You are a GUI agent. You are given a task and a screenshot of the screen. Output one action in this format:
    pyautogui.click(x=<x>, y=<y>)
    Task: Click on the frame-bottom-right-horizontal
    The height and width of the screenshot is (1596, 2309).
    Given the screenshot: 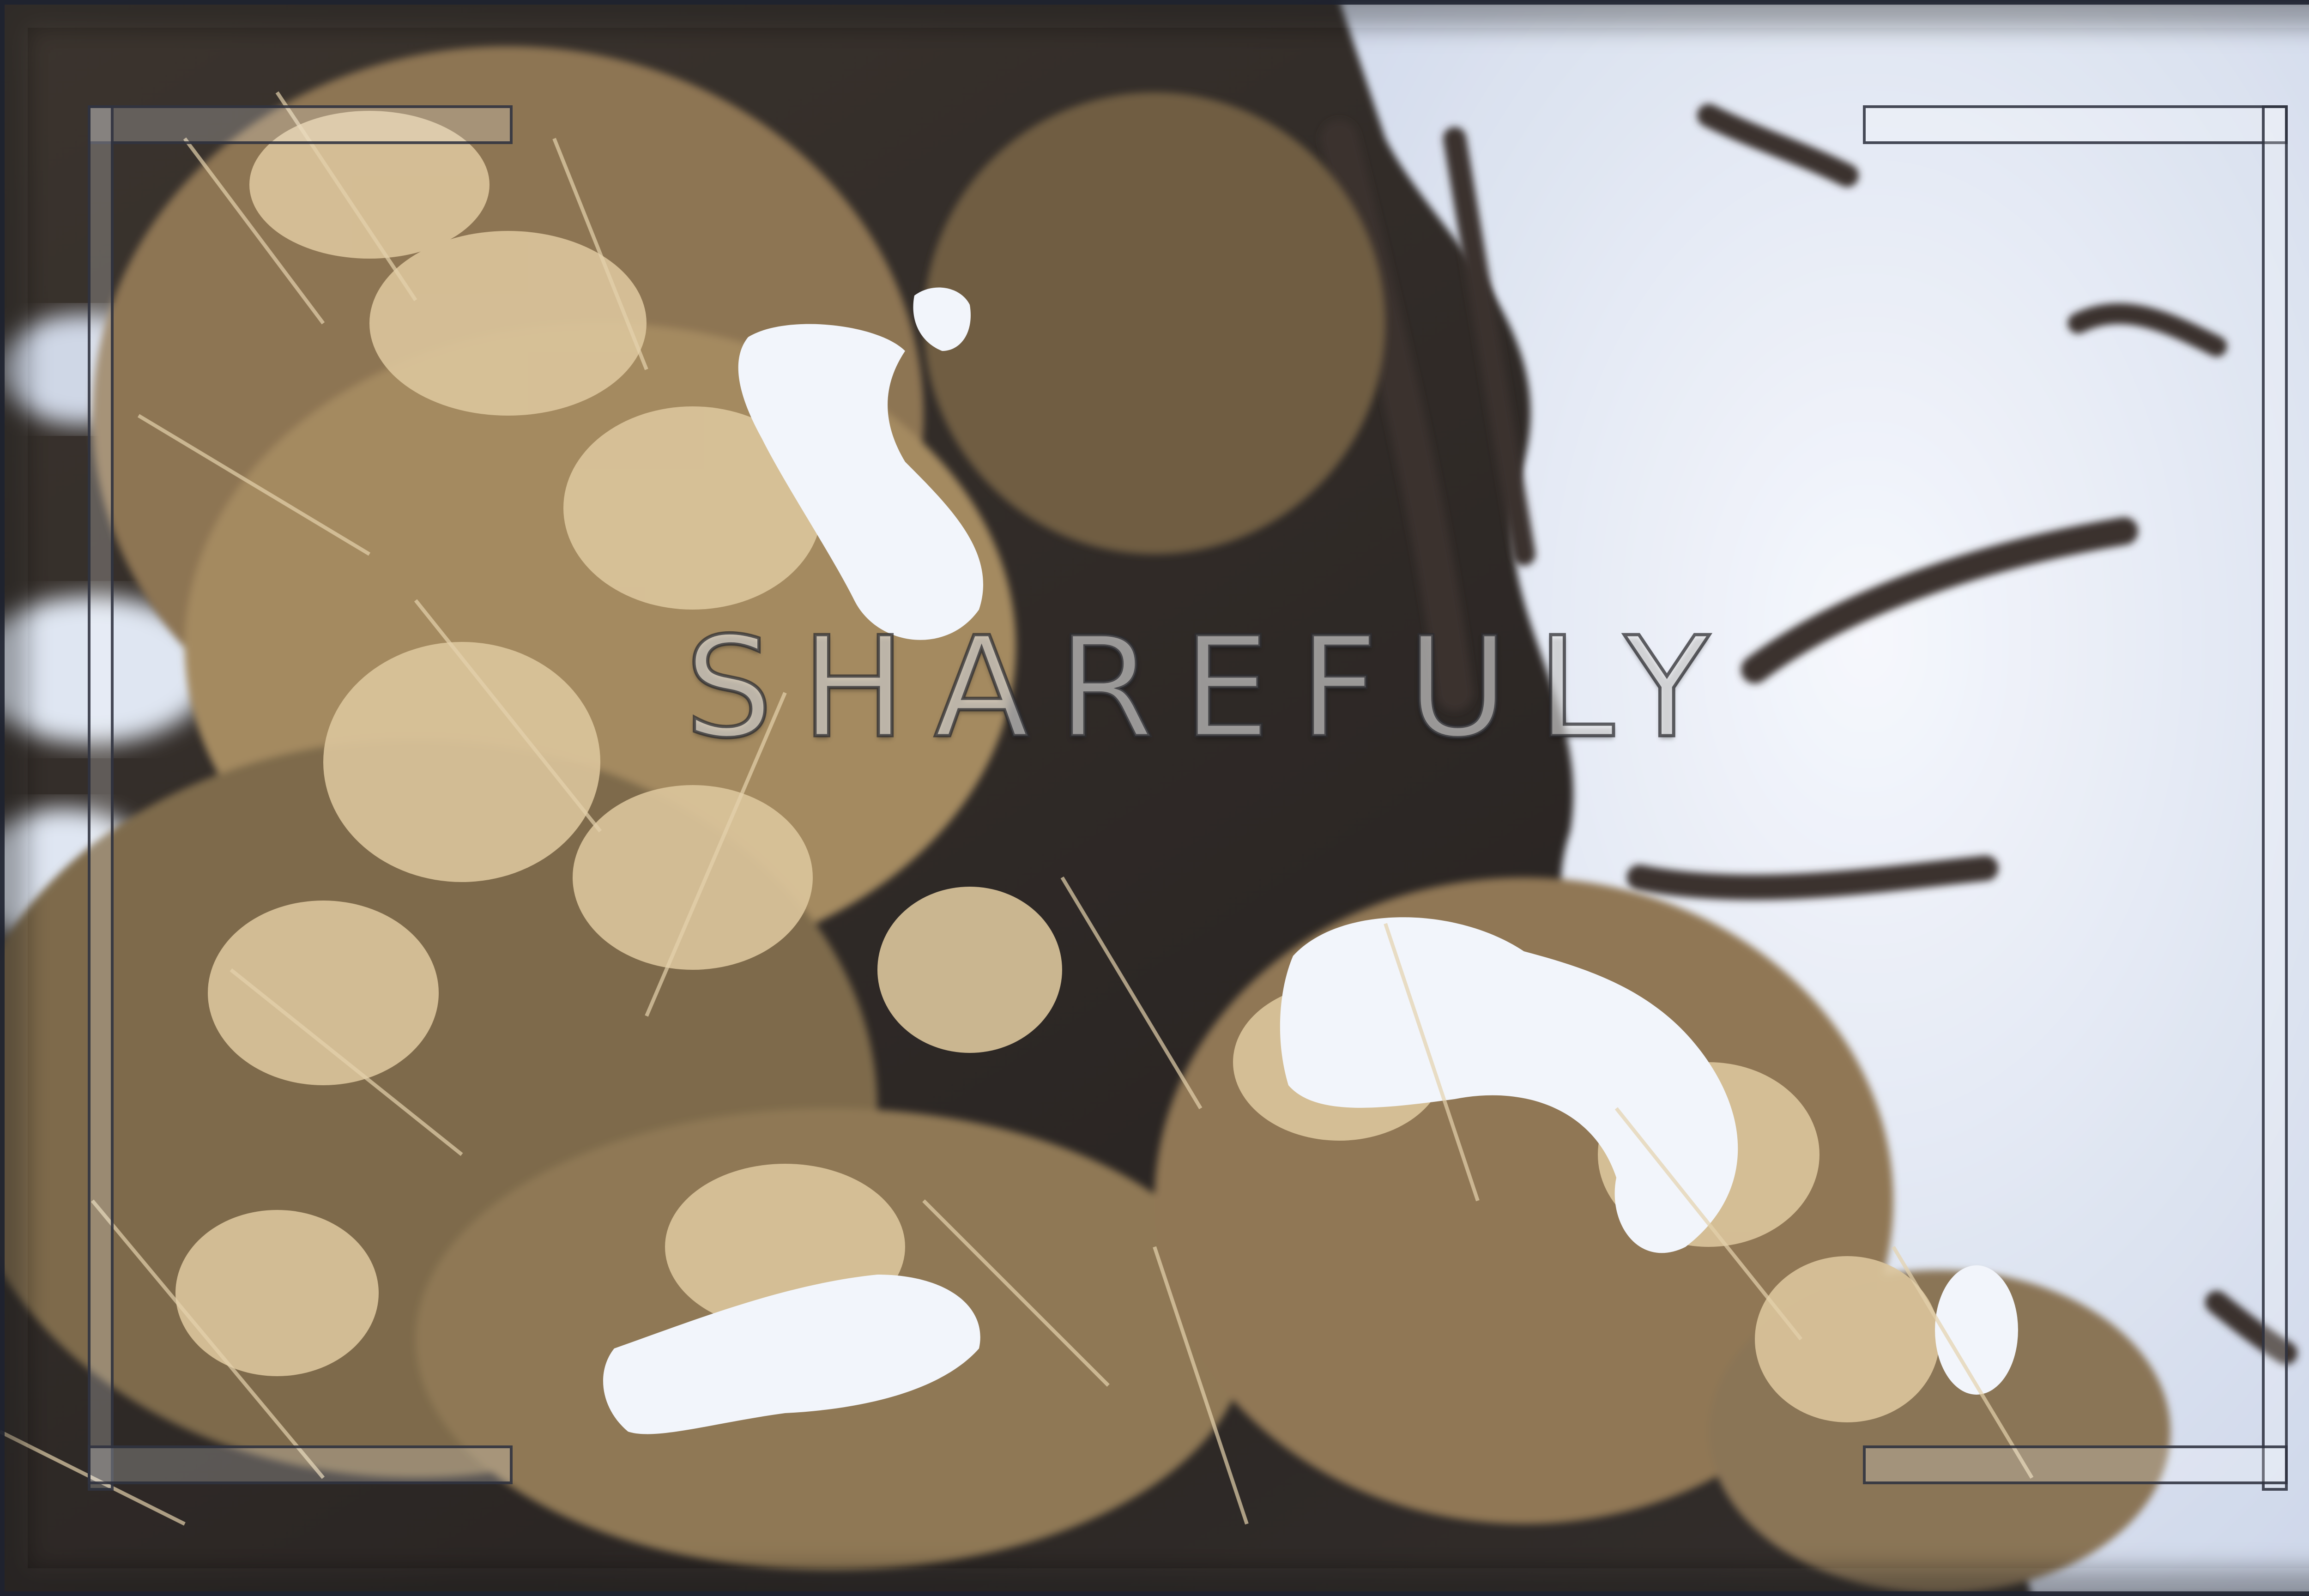 What is the action you would take?
    pyautogui.click(x=2075, y=1464)
    